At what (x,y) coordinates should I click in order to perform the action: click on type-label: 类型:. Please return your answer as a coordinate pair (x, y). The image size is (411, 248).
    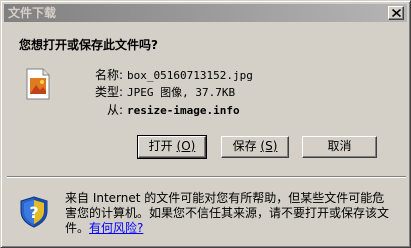
    Looking at the image, I should click on (108, 92).